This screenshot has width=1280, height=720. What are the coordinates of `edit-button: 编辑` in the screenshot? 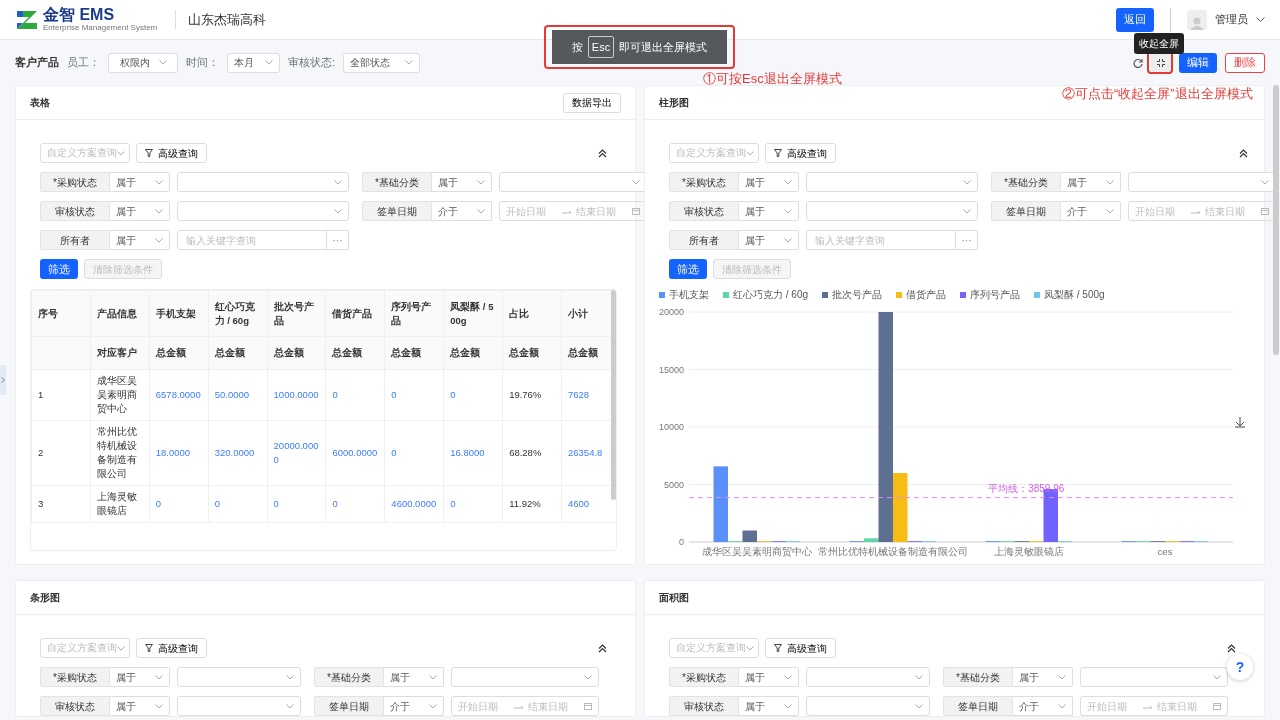 It's located at (1198, 62).